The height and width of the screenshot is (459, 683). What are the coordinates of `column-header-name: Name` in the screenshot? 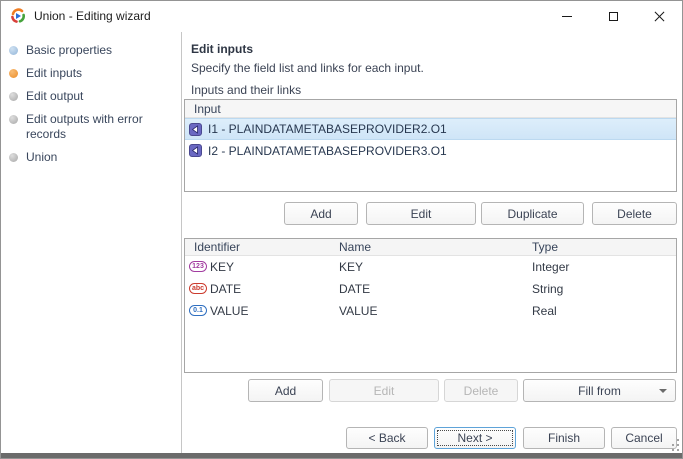 It's located at (355, 247).